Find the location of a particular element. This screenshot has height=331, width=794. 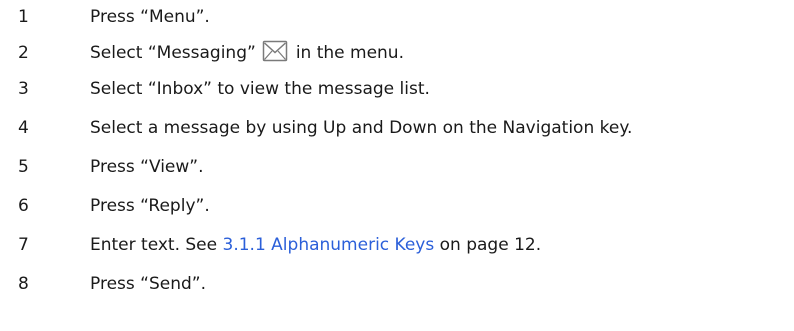

step-number: 3 is located at coordinates (23, 89).